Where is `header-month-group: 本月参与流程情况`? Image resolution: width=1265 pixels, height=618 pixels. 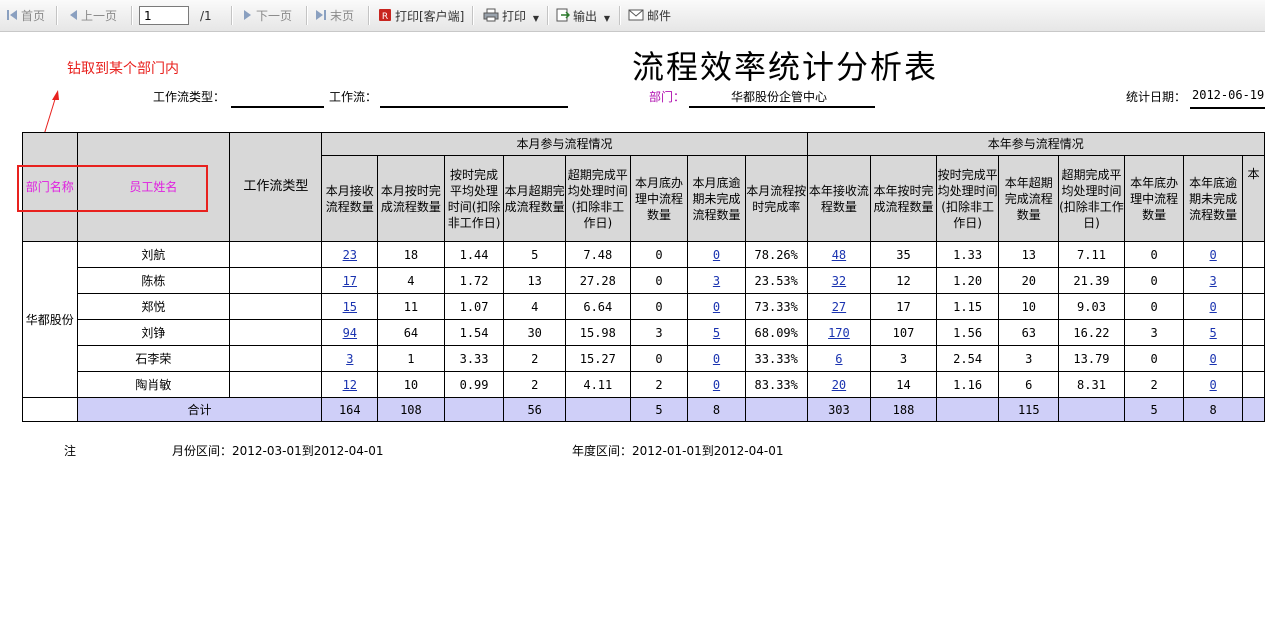
header-month-group: 本月参与流程情况 is located at coordinates (564, 144).